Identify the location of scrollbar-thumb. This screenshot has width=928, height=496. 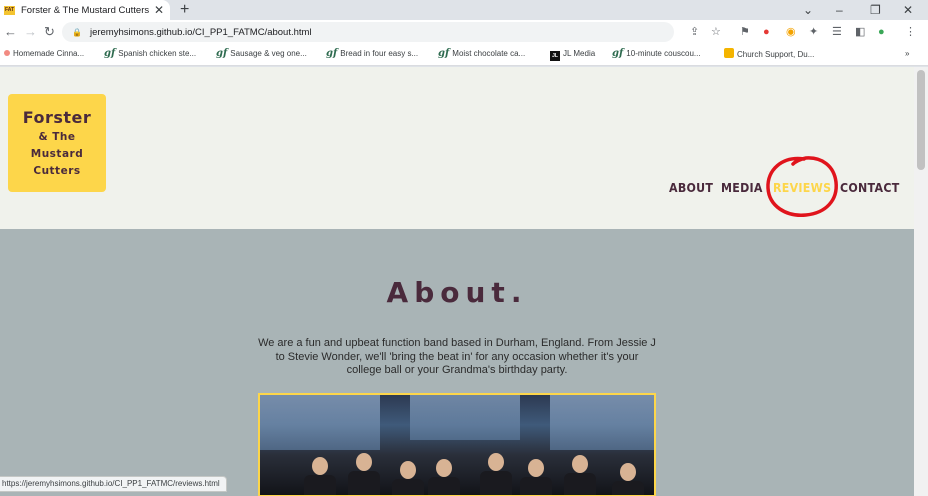
(921, 120).